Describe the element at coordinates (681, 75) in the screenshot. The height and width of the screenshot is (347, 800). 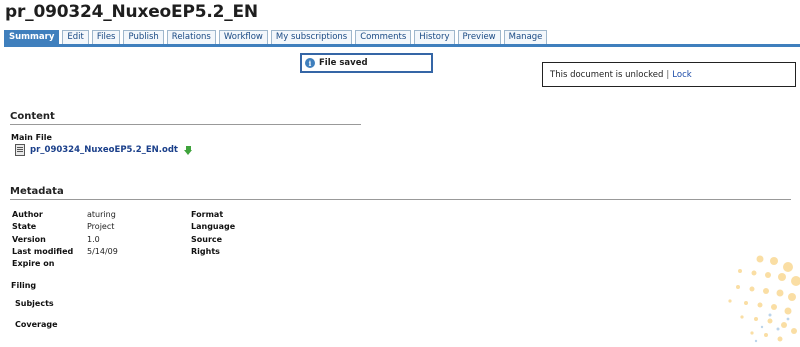
I see `lock-link: Lock` at that location.